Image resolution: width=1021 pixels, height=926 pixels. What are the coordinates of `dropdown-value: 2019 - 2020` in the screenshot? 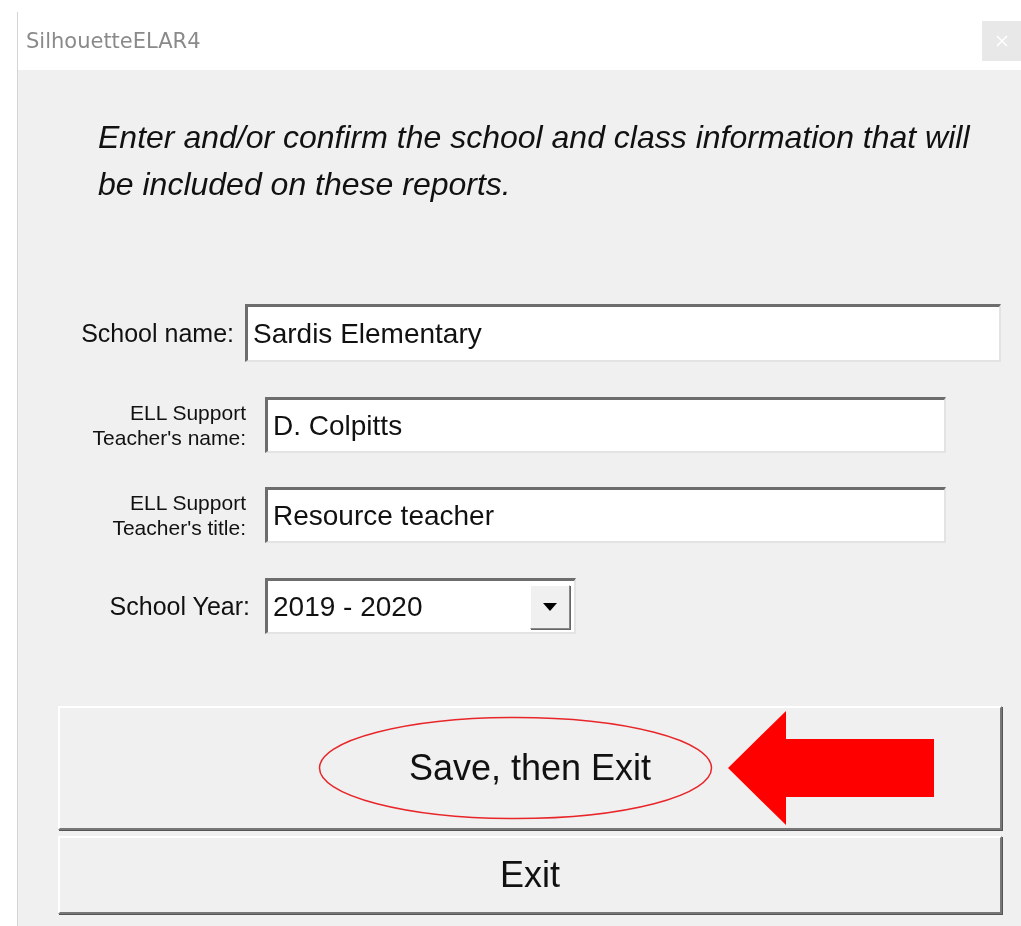 It's located at (348, 606).